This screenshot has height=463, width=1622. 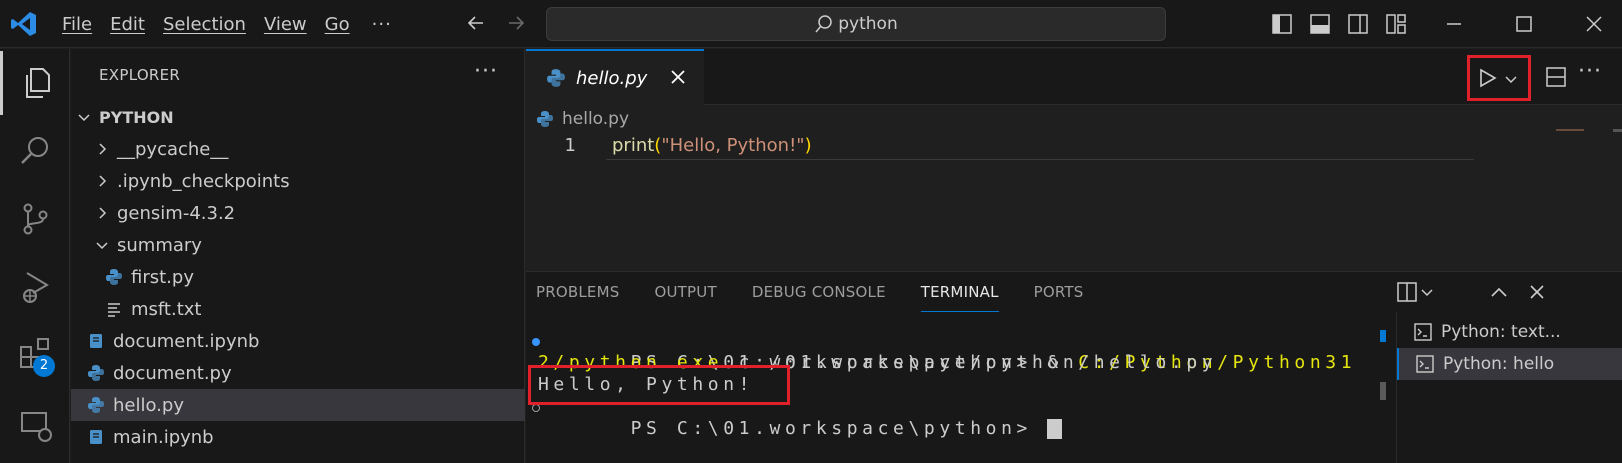 I want to click on tree-item-first-py: first.py, so click(x=298, y=277).